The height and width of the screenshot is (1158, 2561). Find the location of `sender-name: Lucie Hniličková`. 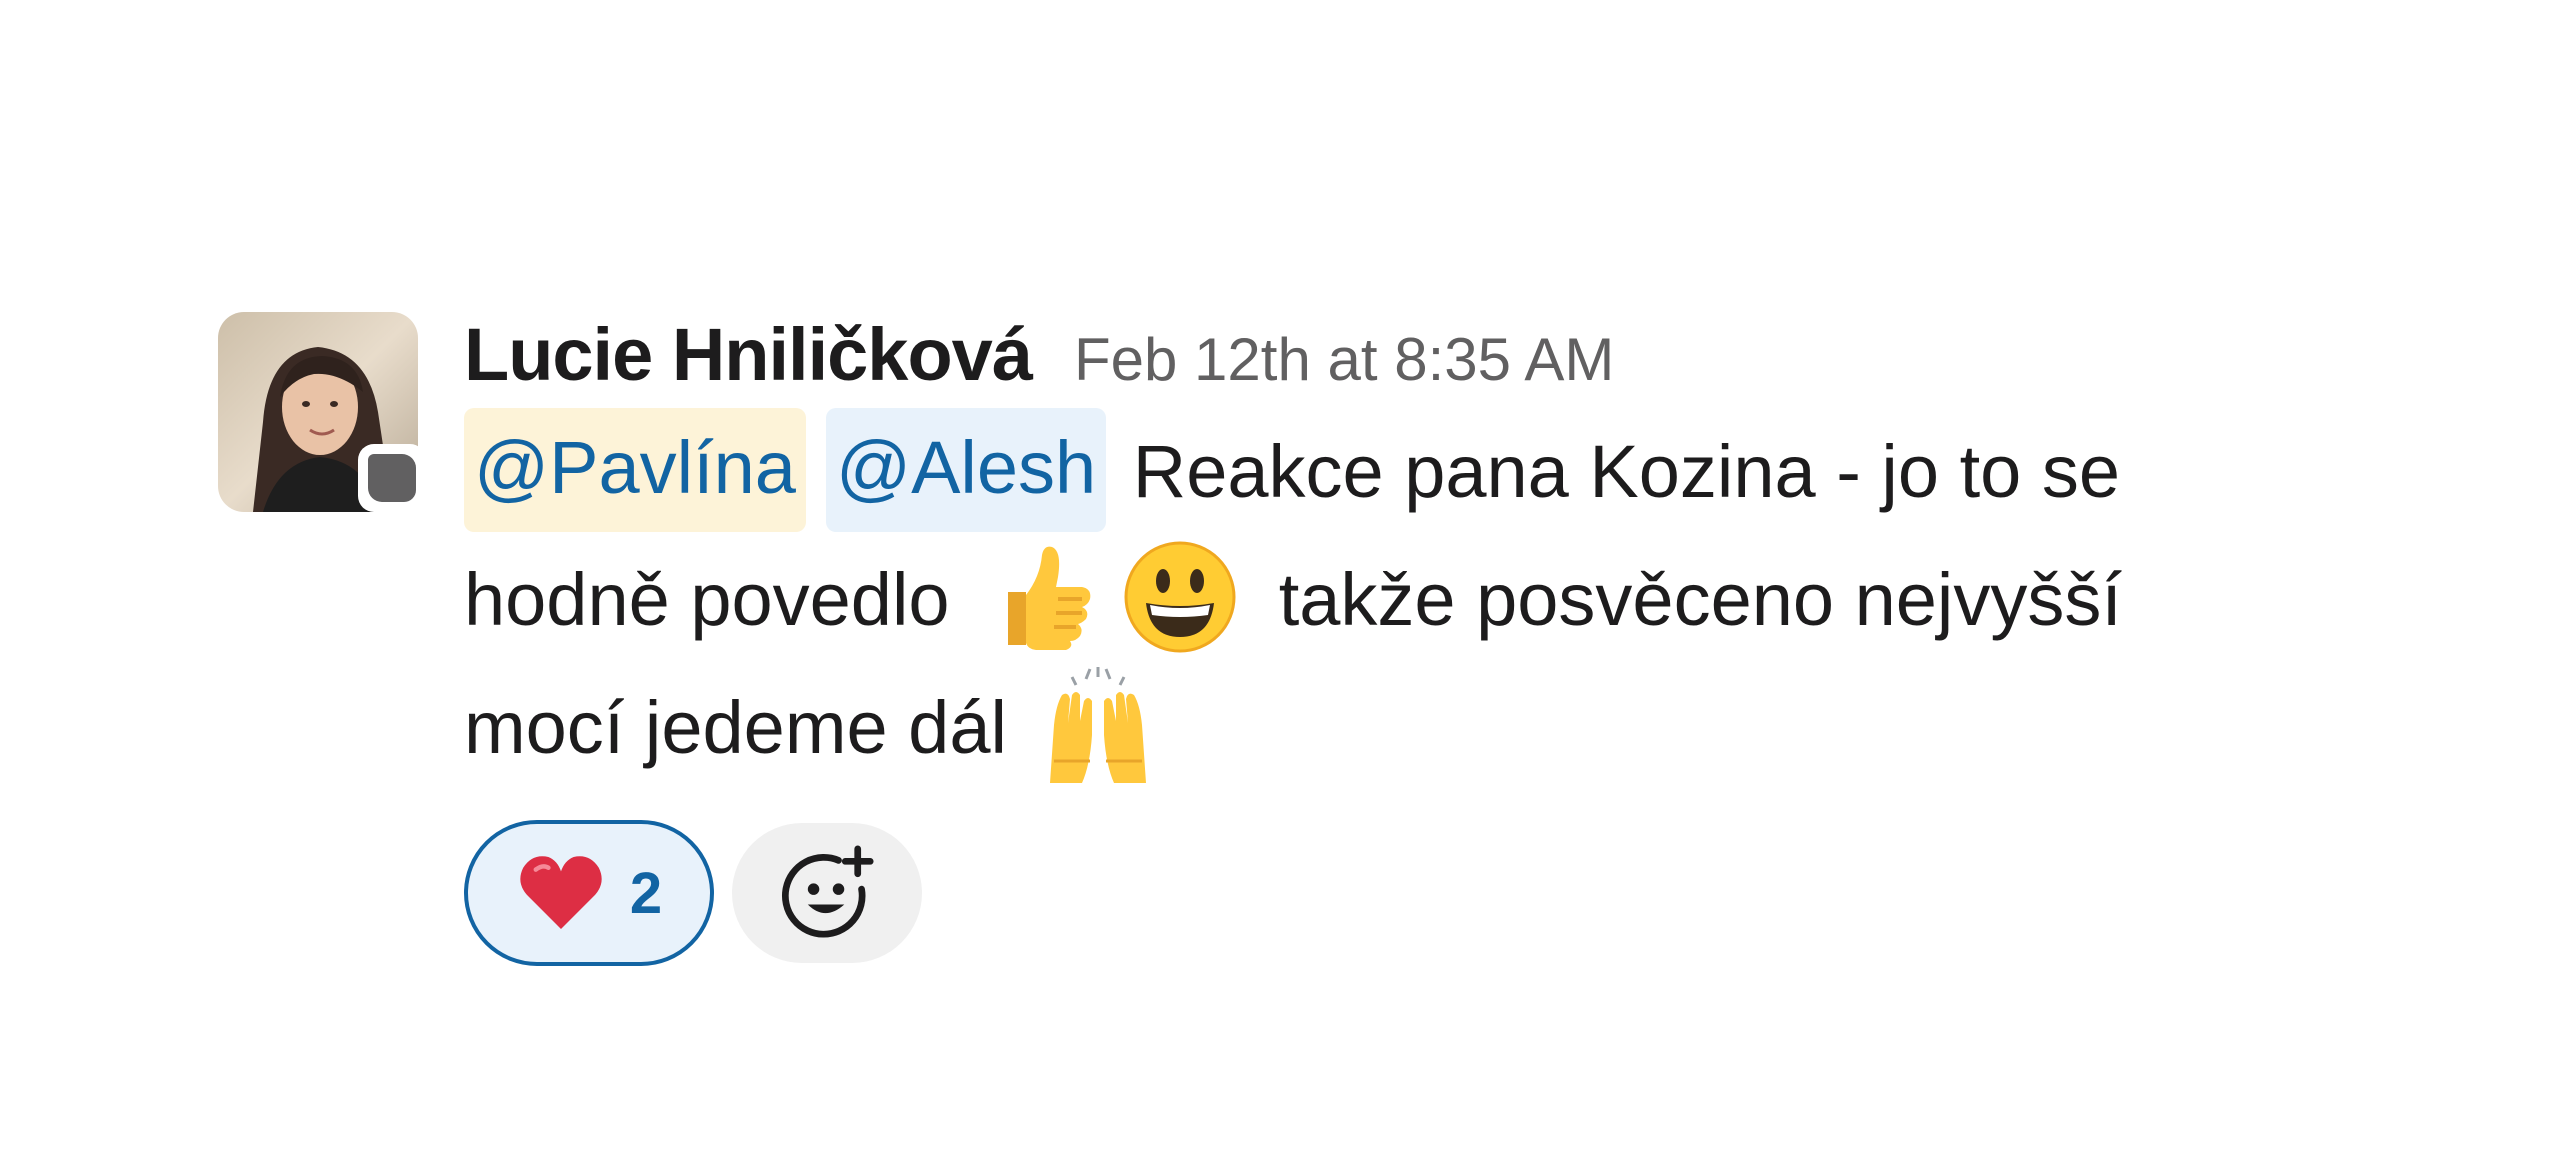

sender-name: Lucie Hniličková is located at coordinates (748, 354).